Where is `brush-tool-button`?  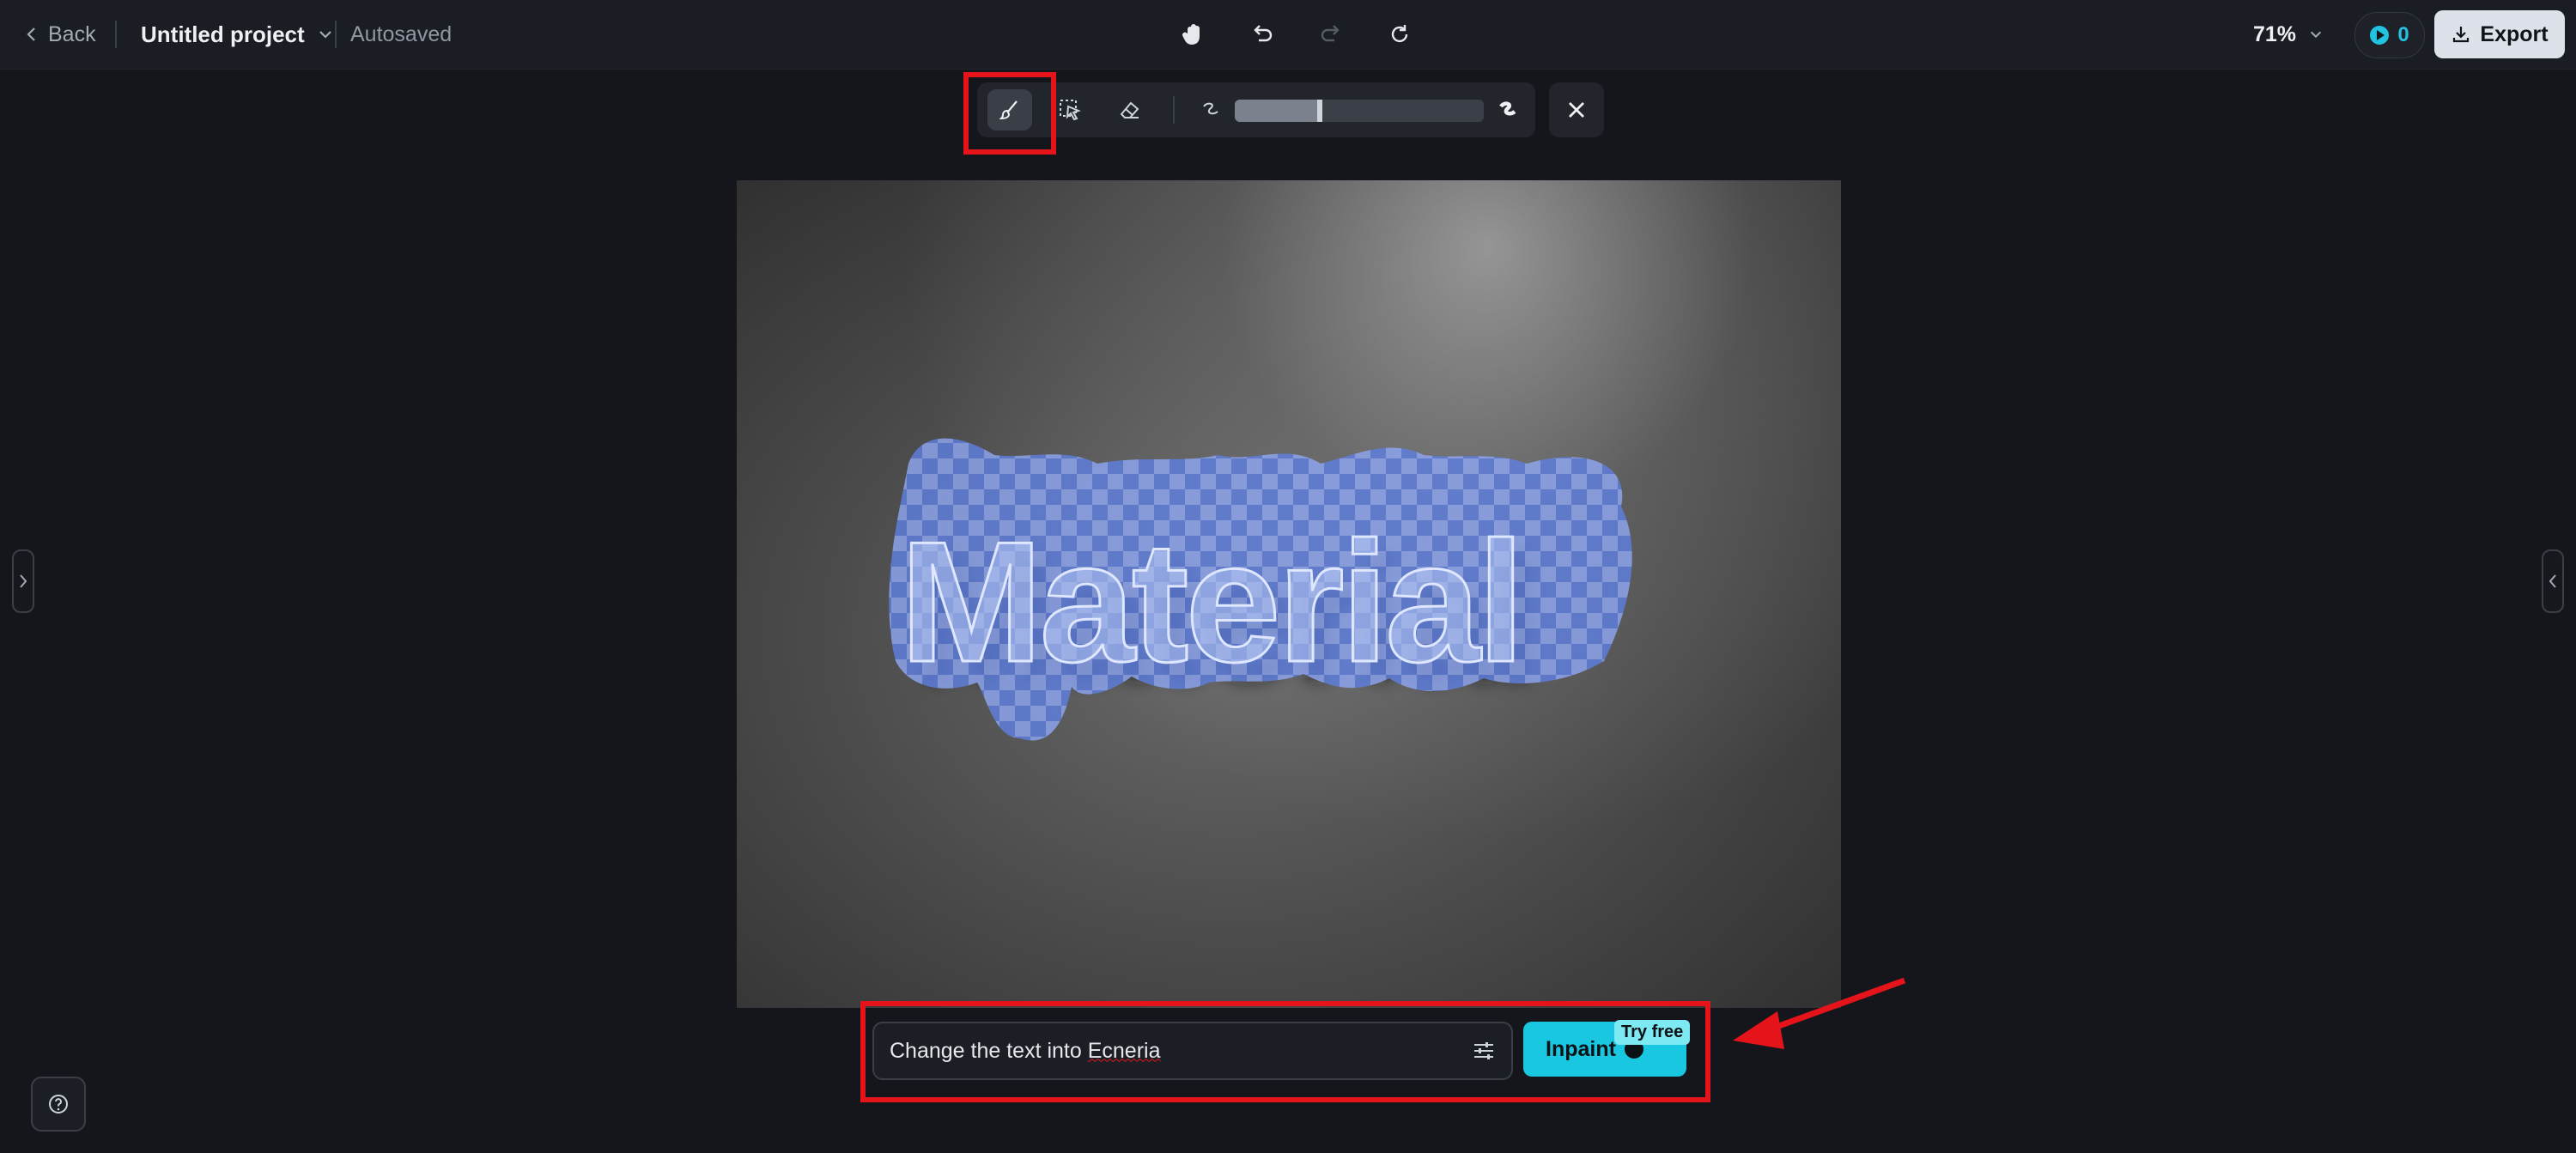 brush-tool-button is located at coordinates (1009, 109).